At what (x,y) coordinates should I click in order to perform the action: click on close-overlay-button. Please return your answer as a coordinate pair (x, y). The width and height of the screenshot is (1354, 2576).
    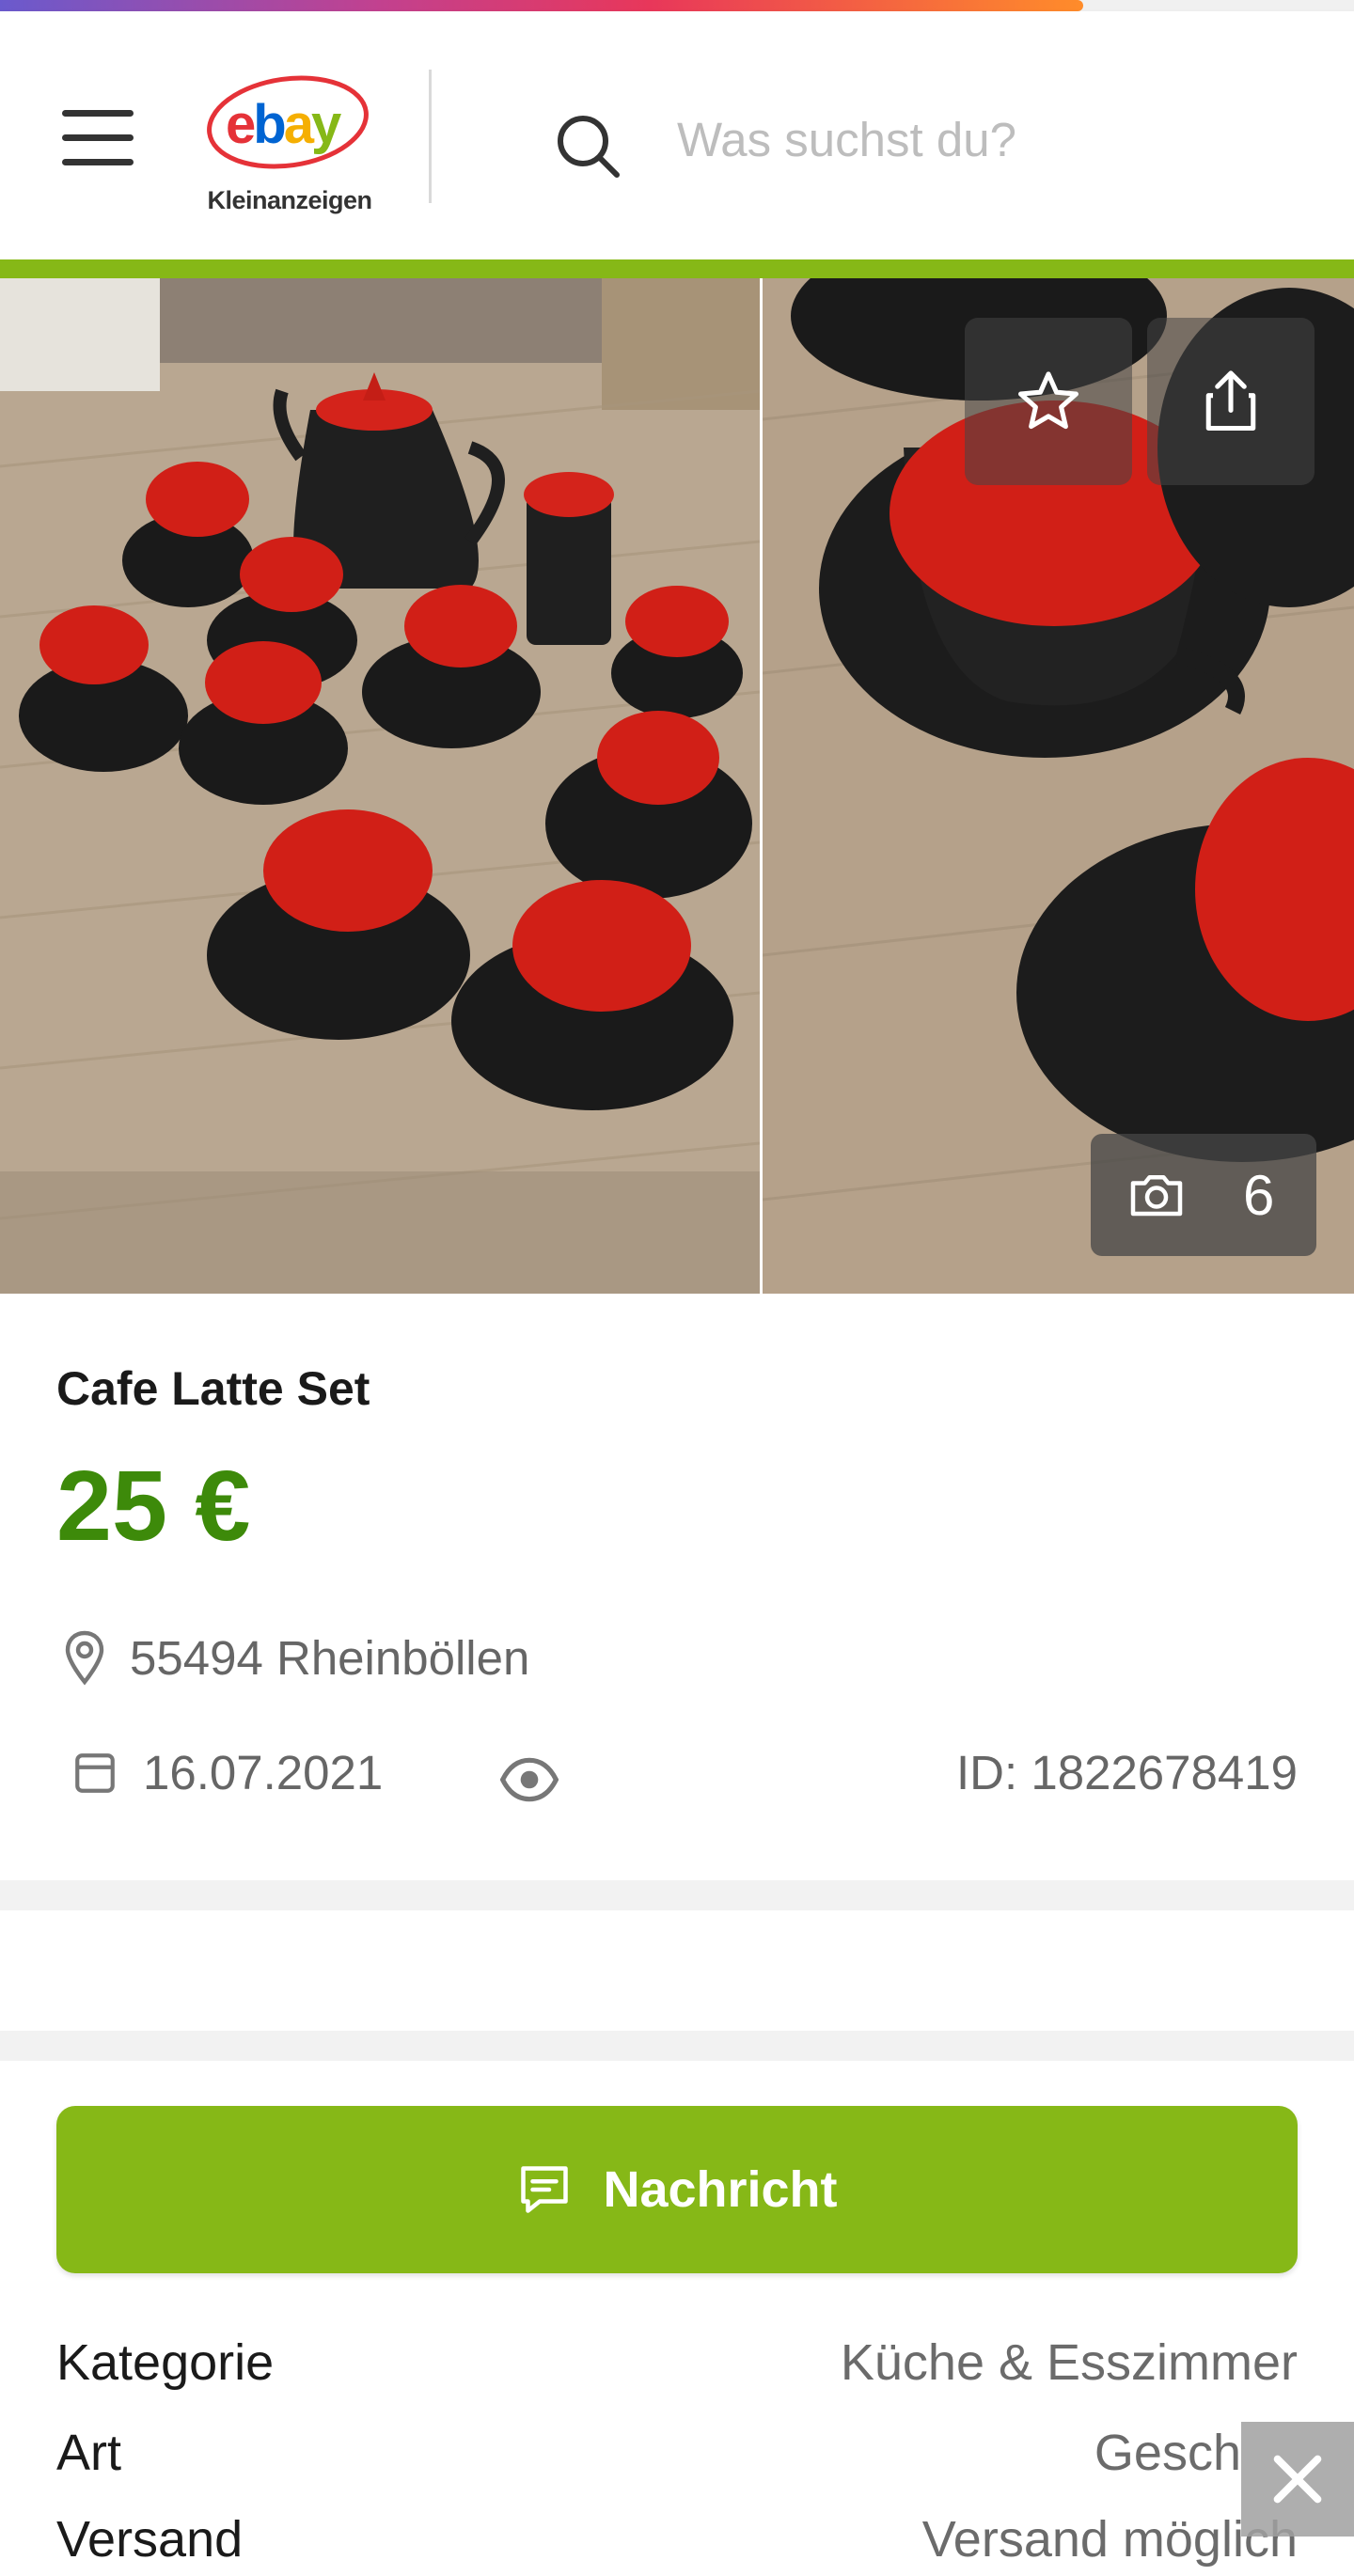
    Looking at the image, I should click on (1297, 2480).